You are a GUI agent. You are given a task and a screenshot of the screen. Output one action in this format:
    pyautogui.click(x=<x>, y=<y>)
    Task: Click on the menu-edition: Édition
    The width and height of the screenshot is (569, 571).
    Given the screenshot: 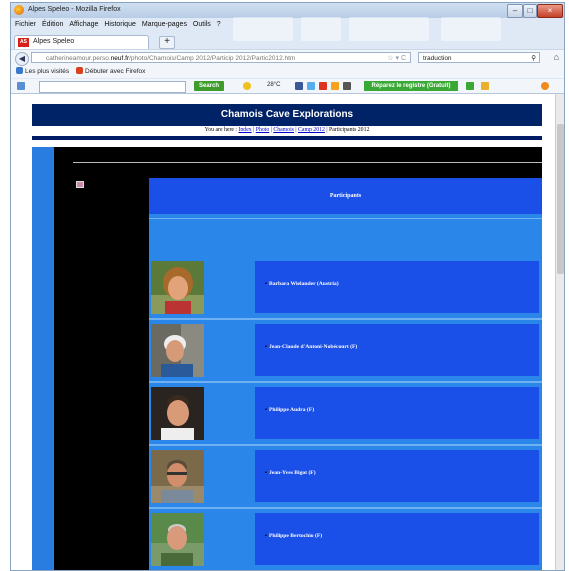 What is the action you would take?
    pyautogui.click(x=52, y=25)
    